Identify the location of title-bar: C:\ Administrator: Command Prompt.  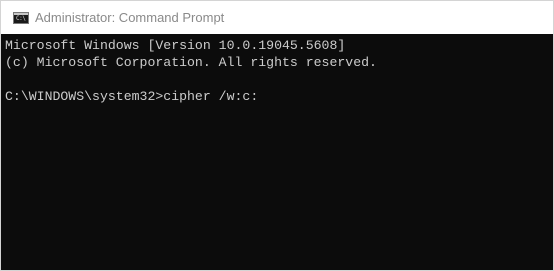
(277, 17).